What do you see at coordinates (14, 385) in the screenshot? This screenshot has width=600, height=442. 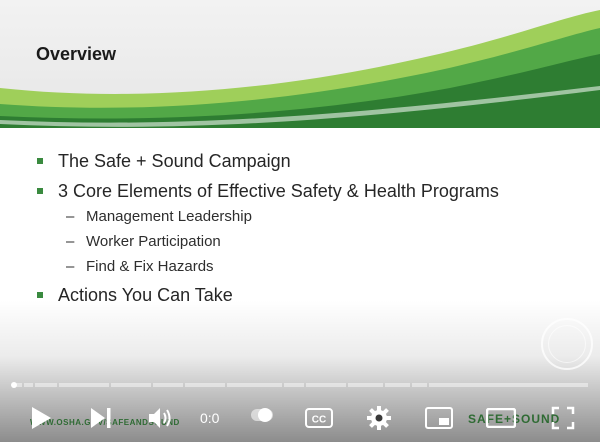 I see `scrubber-handle` at bounding box center [14, 385].